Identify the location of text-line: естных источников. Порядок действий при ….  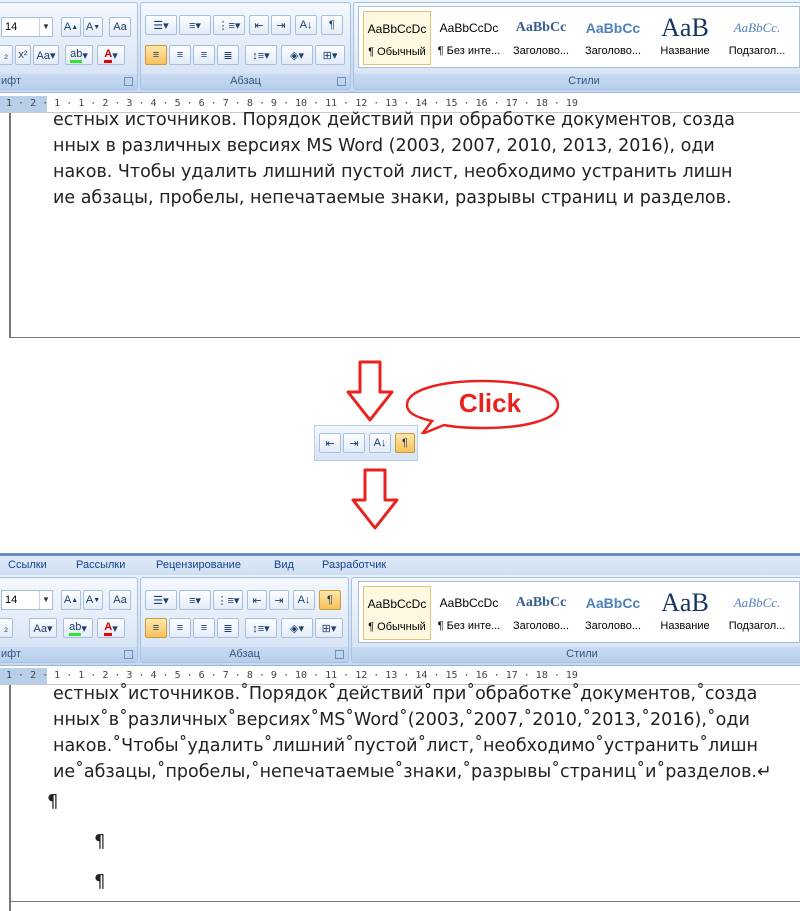
(394, 120).